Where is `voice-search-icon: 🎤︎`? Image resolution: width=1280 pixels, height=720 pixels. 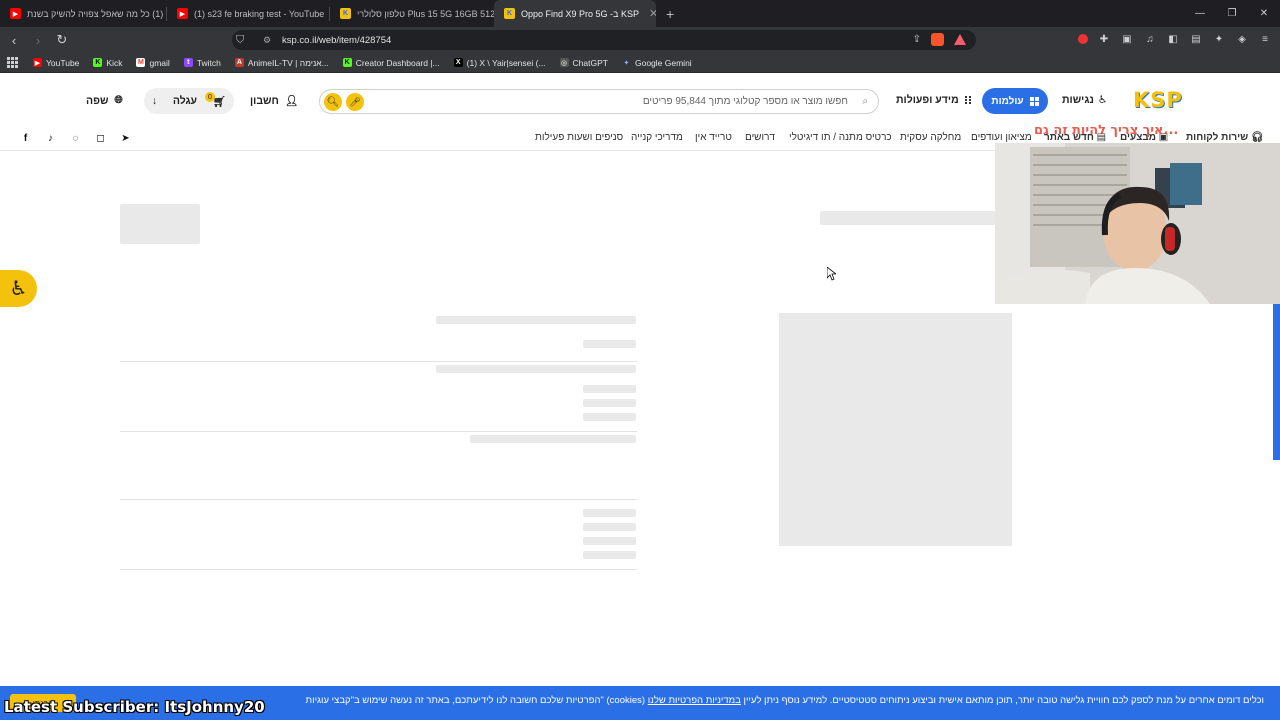 voice-search-icon: 🎤︎ is located at coordinates (355, 102).